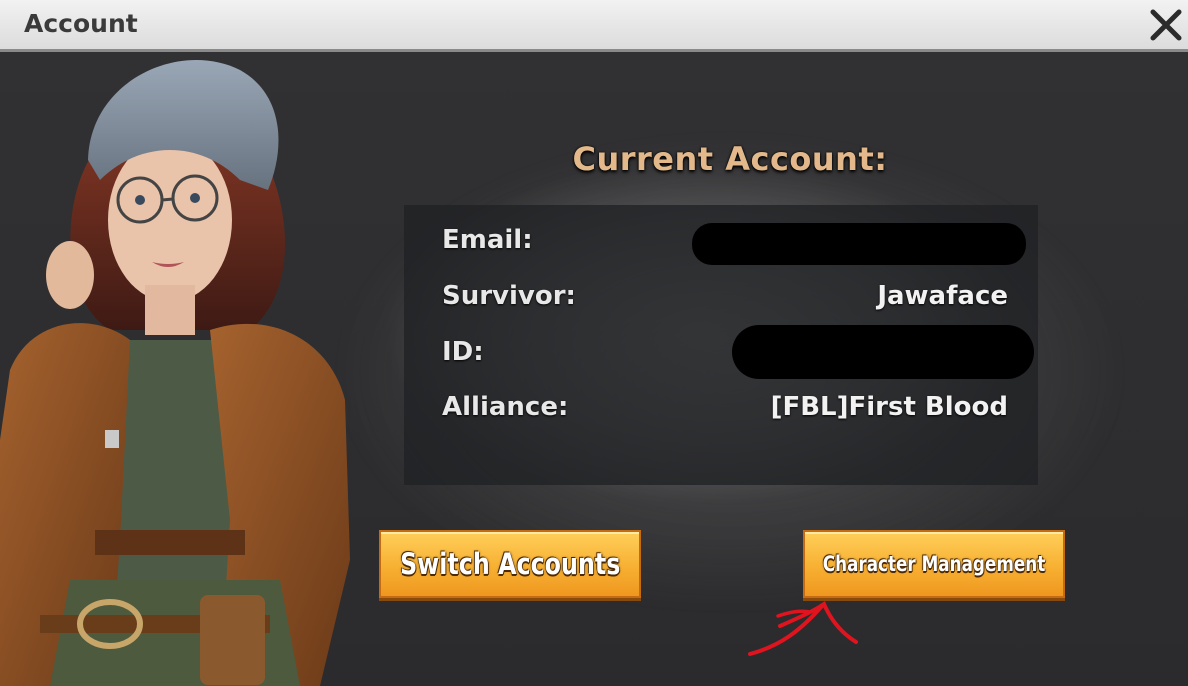 This screenshot has height=686, width=1188. I want to click on email-redaction, so click(859, 244).